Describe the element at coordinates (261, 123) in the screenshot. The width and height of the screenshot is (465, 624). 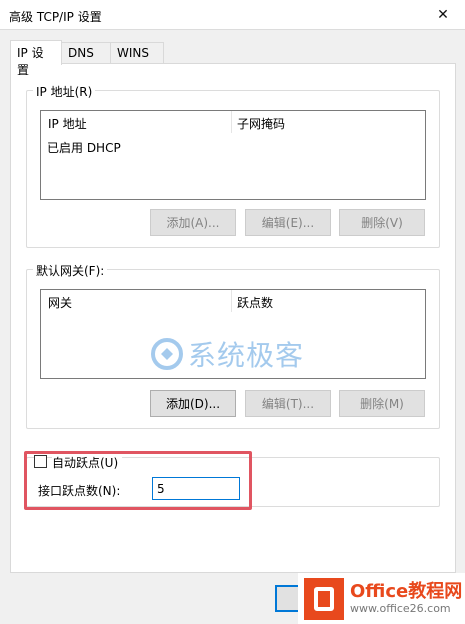
I see `column-subnet-mask: 子网掩码` at that location.